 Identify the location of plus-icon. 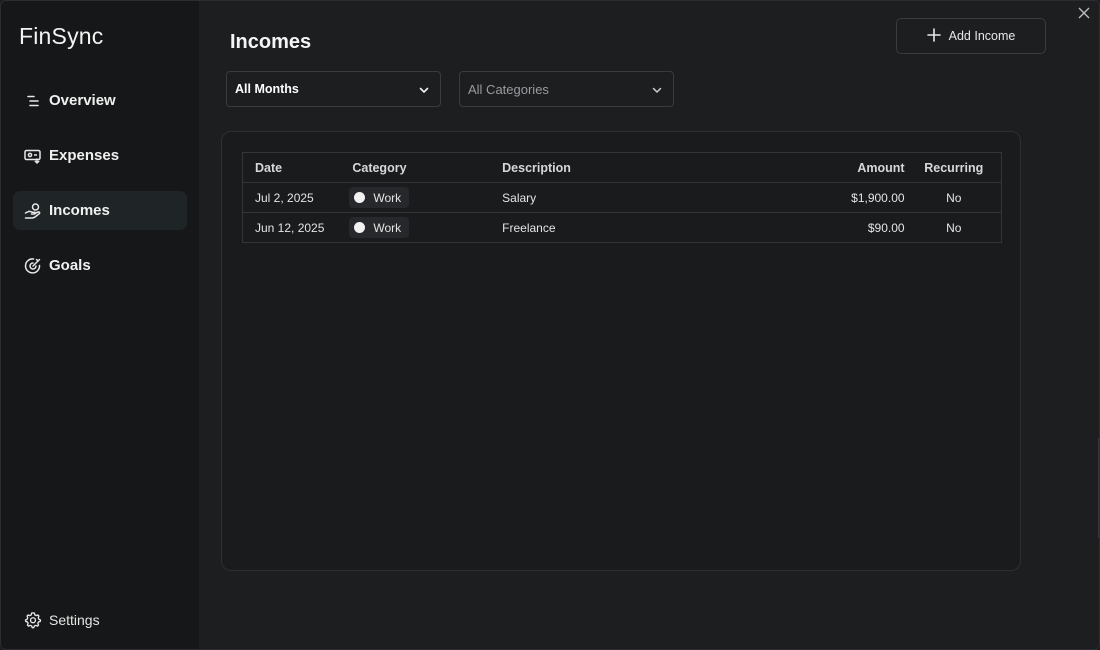
(933, 36).